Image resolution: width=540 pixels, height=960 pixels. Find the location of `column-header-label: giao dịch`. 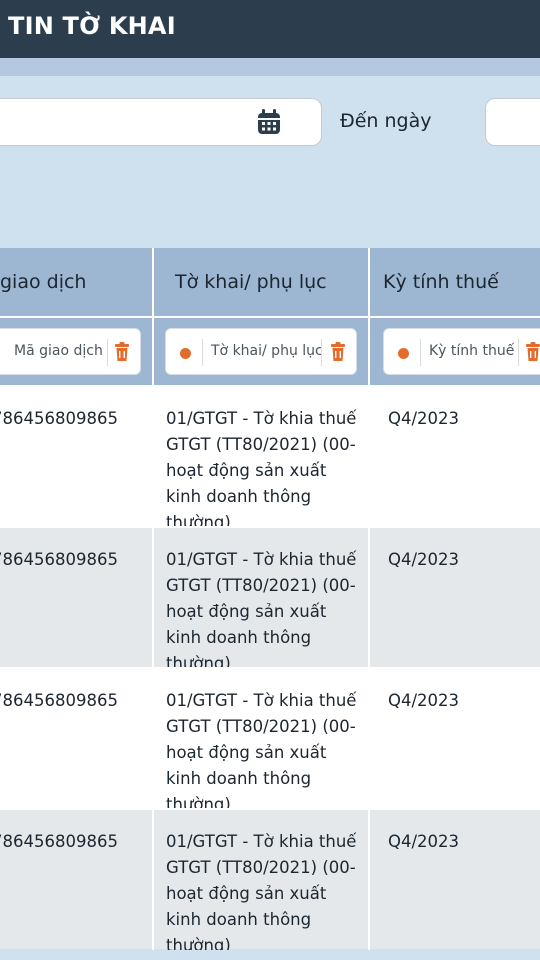

column-header-label: giao dịch is located at coordinates (43, 282).